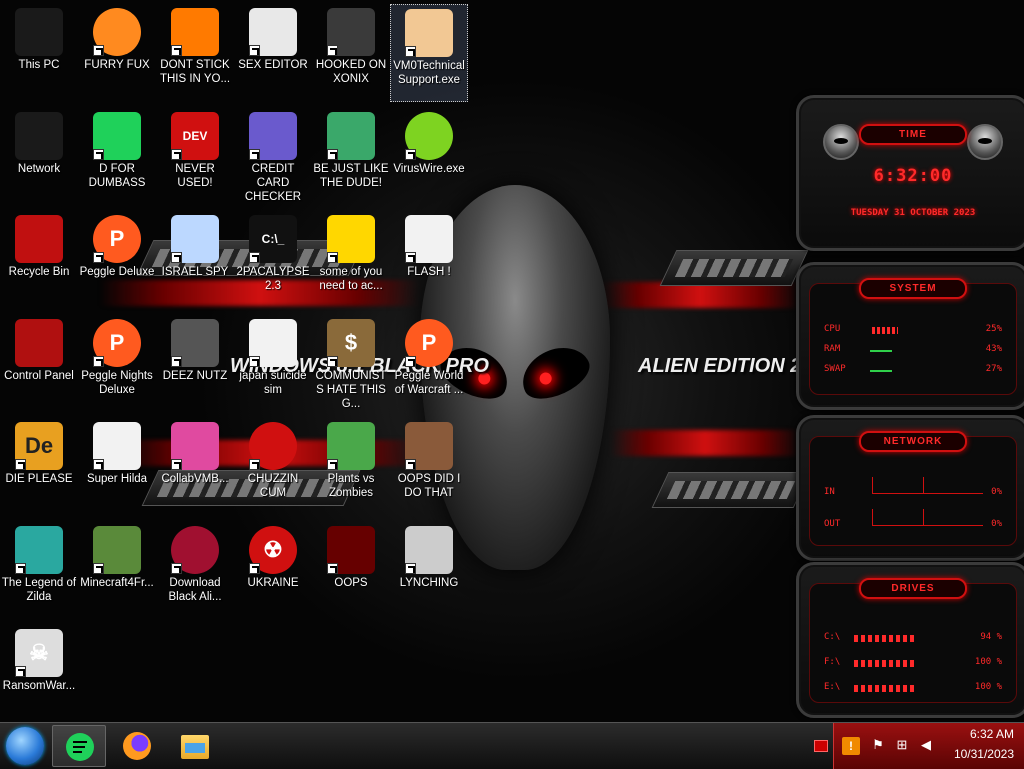 The width and height of the screenshot is (1024, 769). Describe the element at coordinates (39, 343) in the screenshot. I see `control-panel-icon` at that location.